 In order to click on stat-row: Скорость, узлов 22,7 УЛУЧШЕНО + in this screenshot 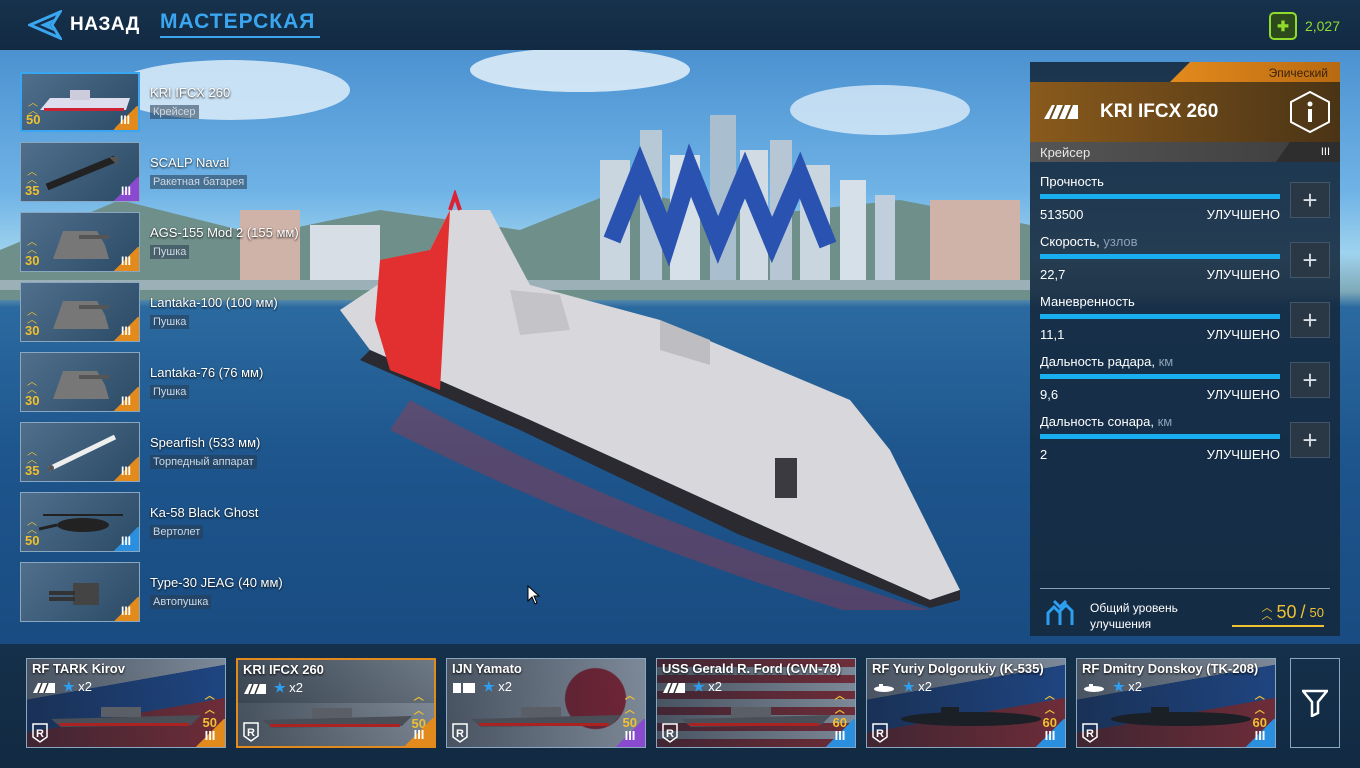, I will do `click(1185, 264)`.